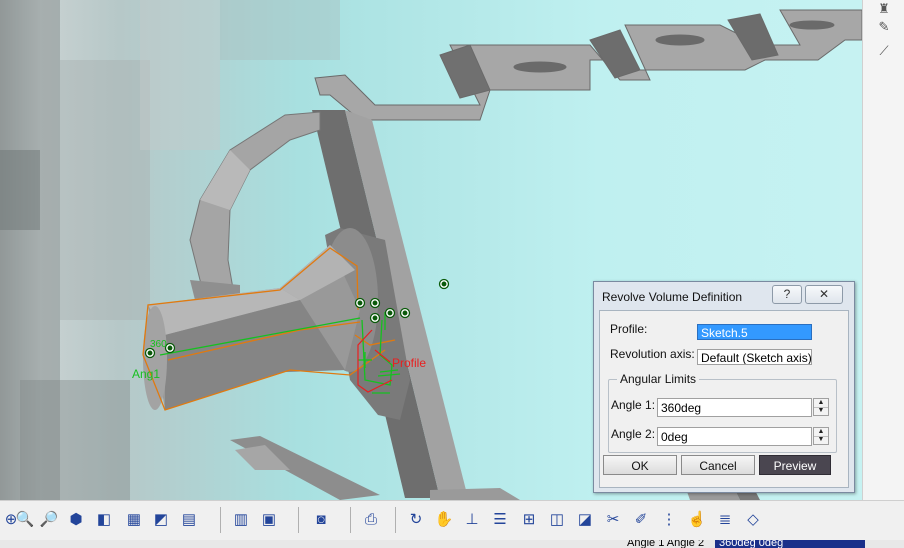 Image resolution: width=904 pixels, height=548 pixels. Describe the element at coordinates (585, 520) in the screenshot. I see `solid-icon: ◪` at that location.